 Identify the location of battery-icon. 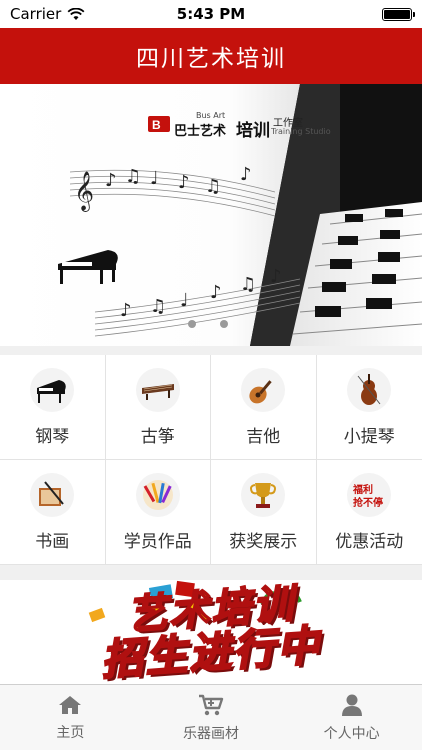
(398, 14).